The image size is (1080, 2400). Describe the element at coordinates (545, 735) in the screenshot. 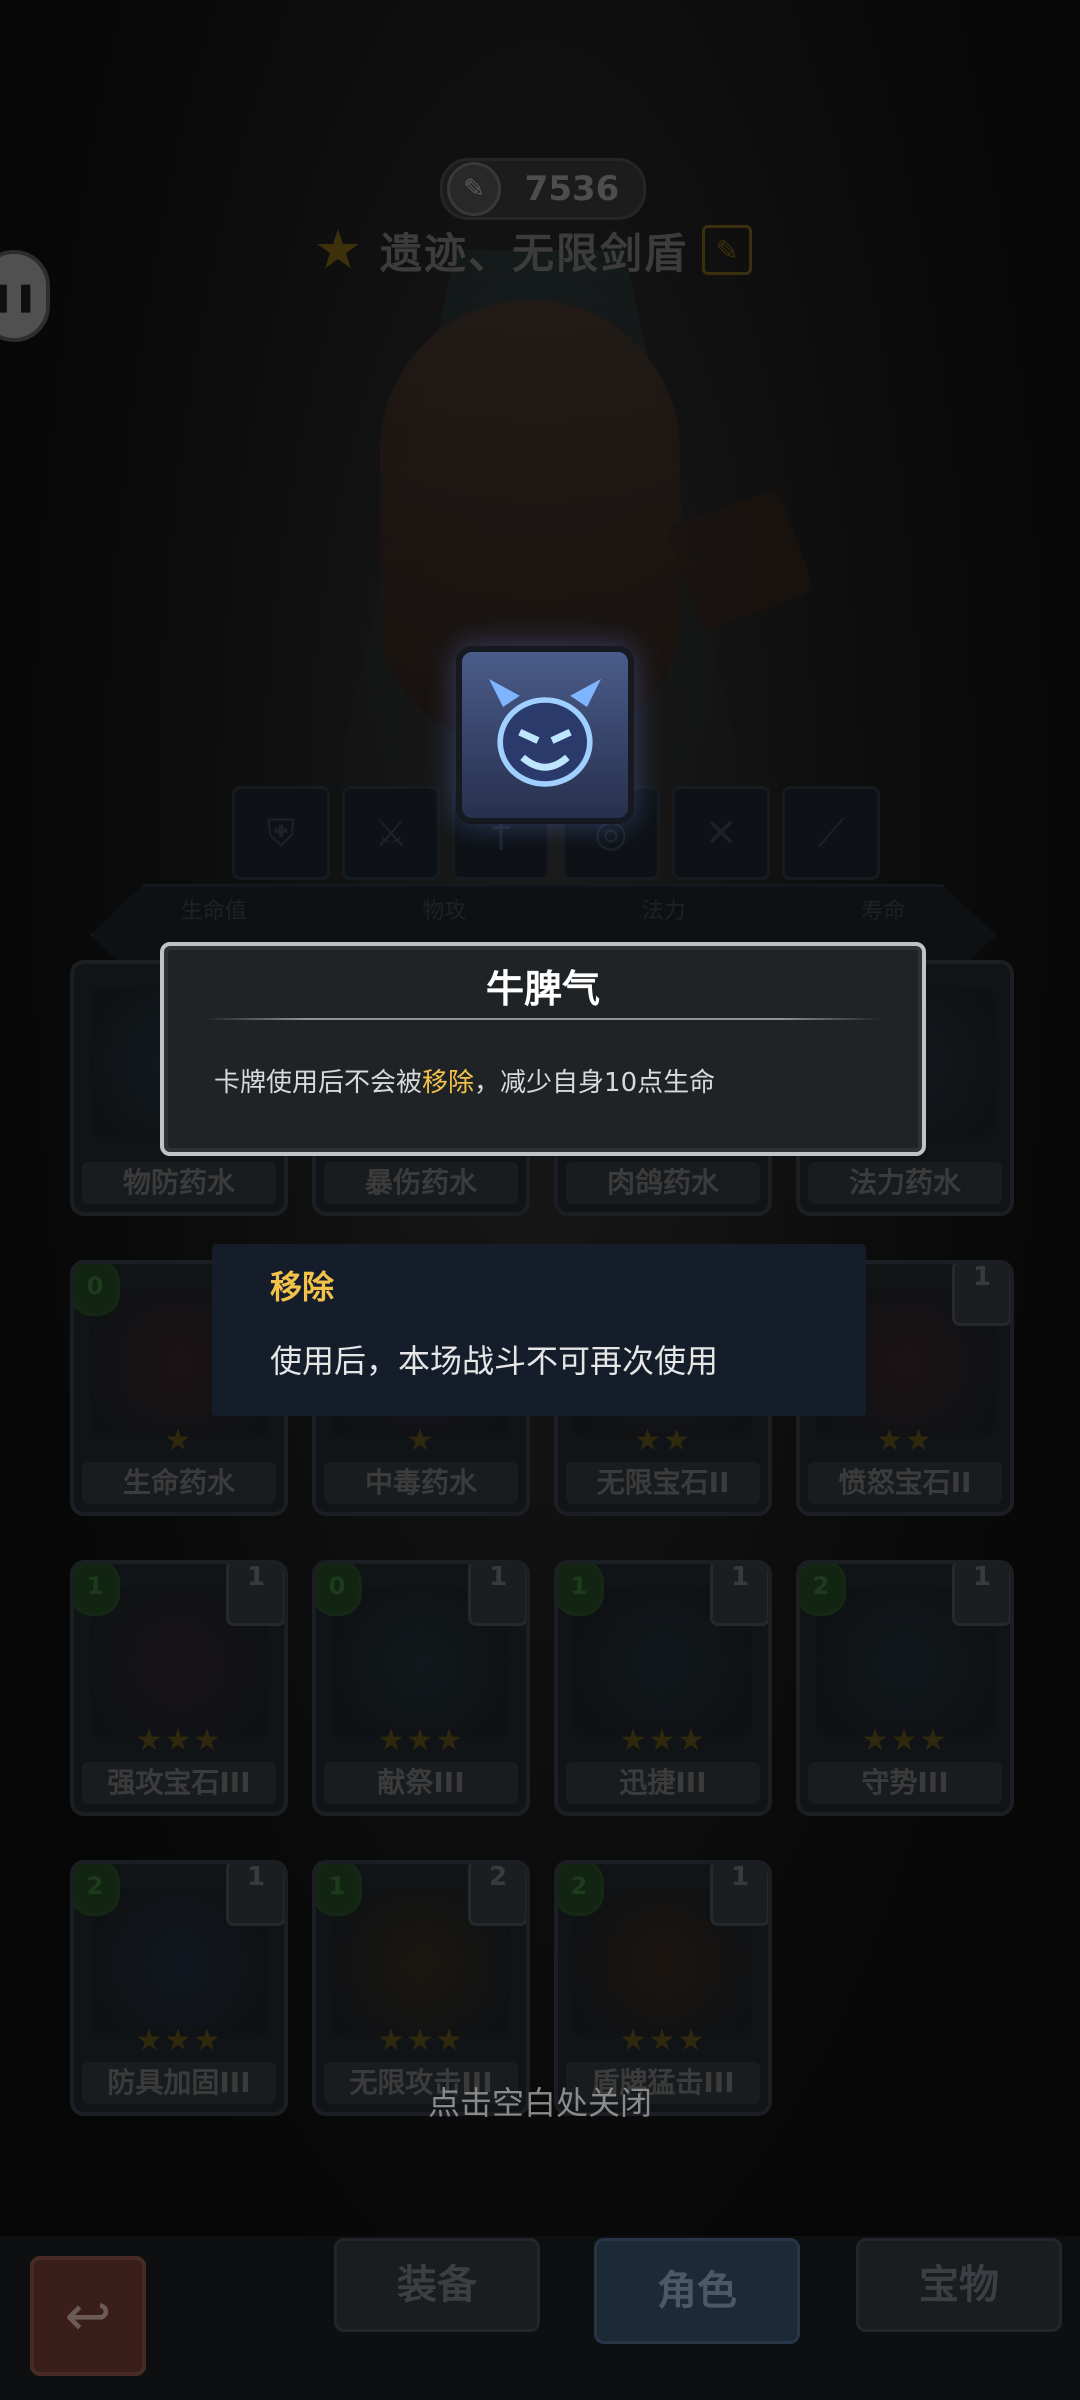

I see `demon-face-icon` at that location.